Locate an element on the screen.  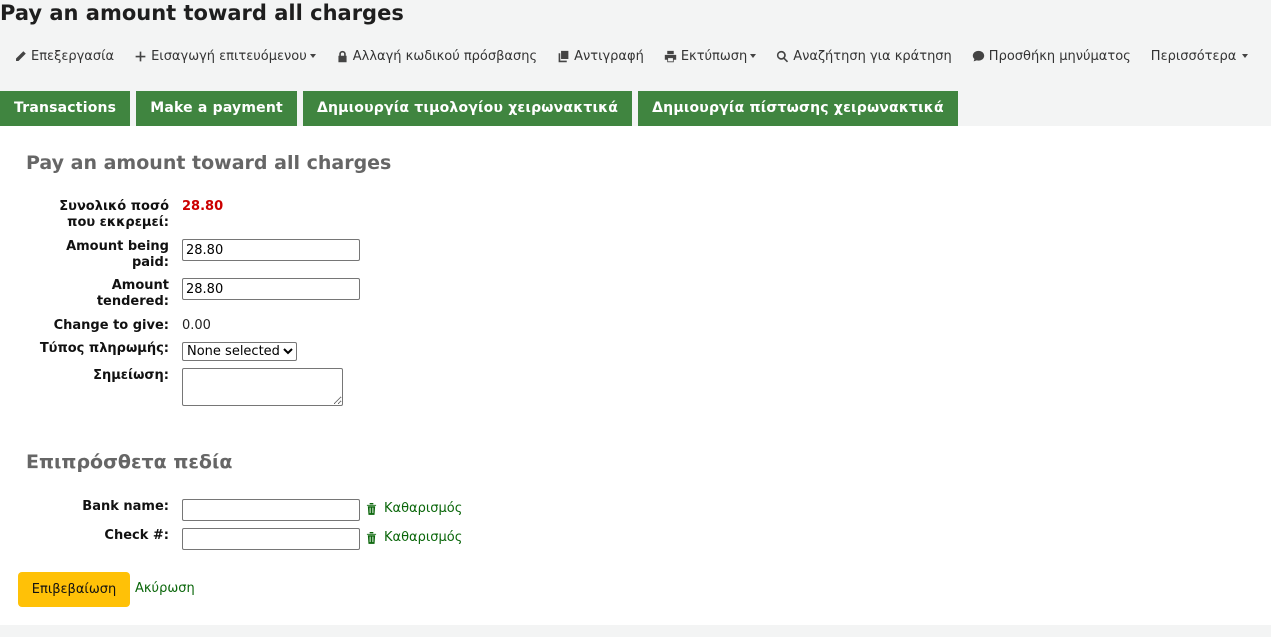
check-label: Check #: is located at coordinates (136, 535).